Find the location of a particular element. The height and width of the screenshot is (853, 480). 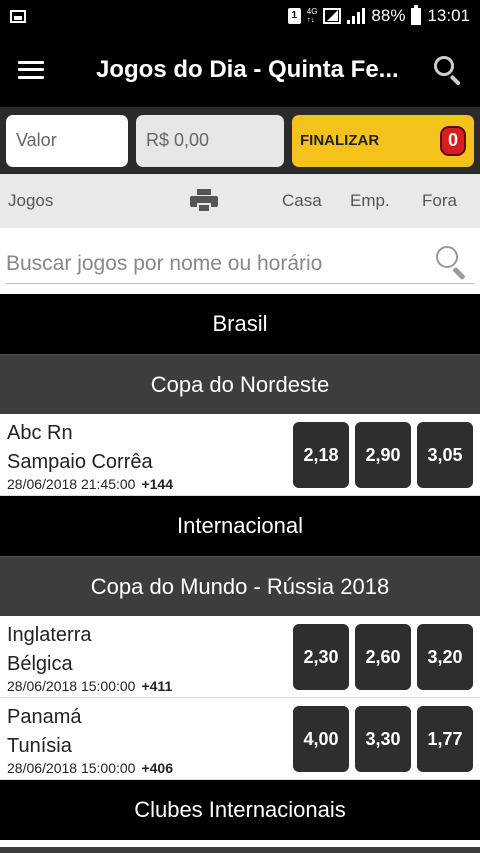

potential-return: R$ 0,00 is located at coordinates (210, 140).